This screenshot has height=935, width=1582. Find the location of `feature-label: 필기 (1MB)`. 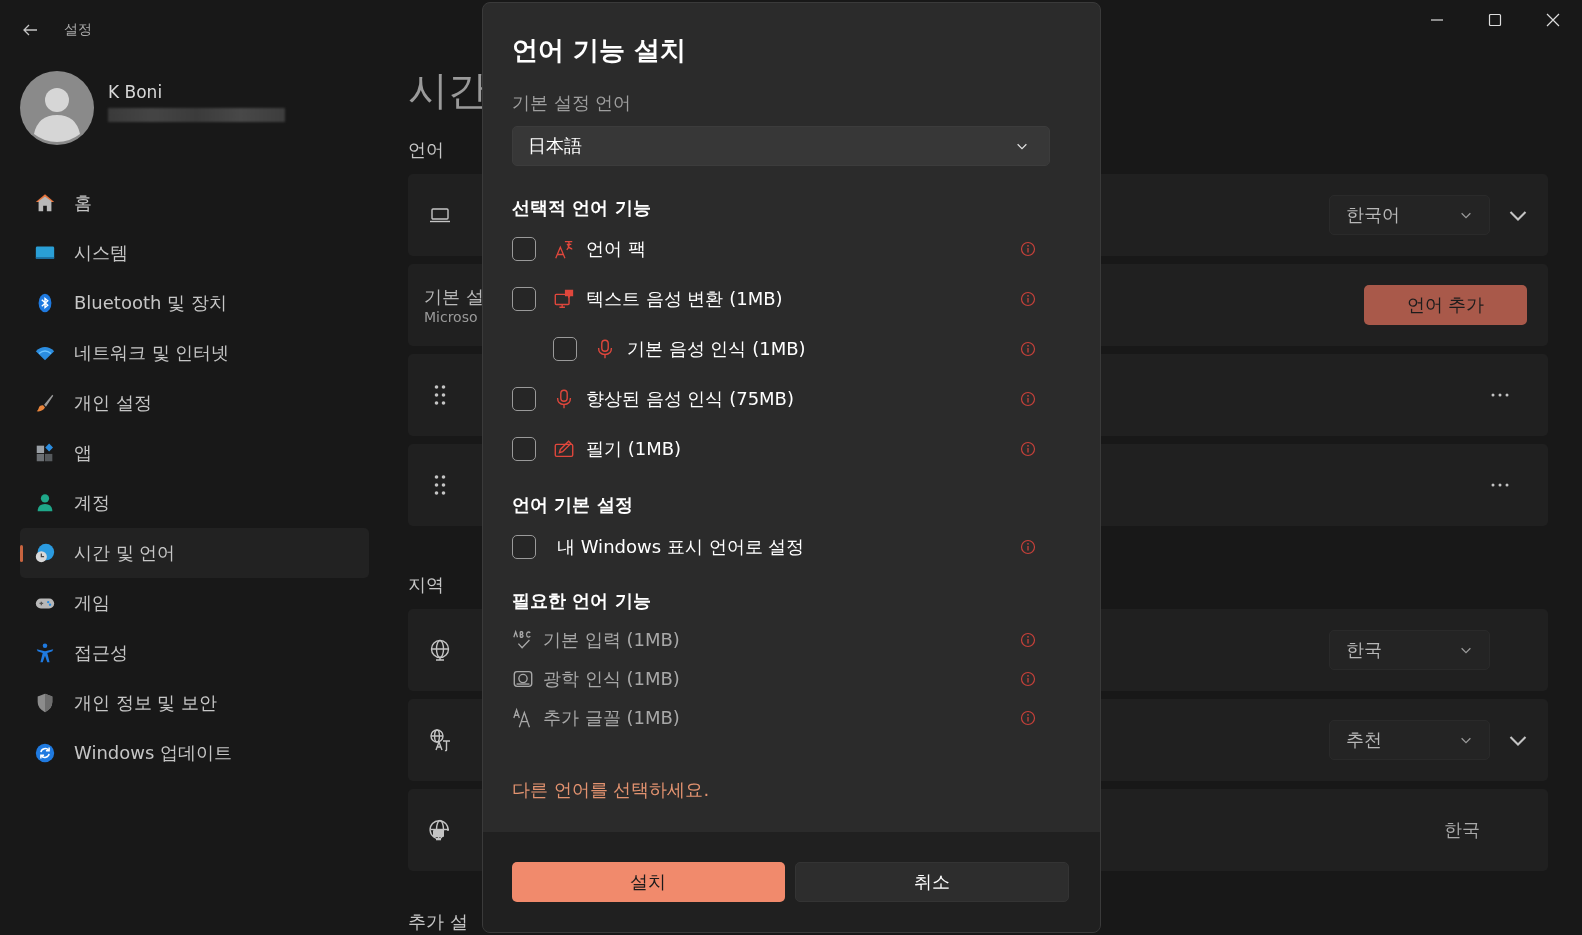

feature-label: 필기 (1MB) is located at coordinates (634, 449).